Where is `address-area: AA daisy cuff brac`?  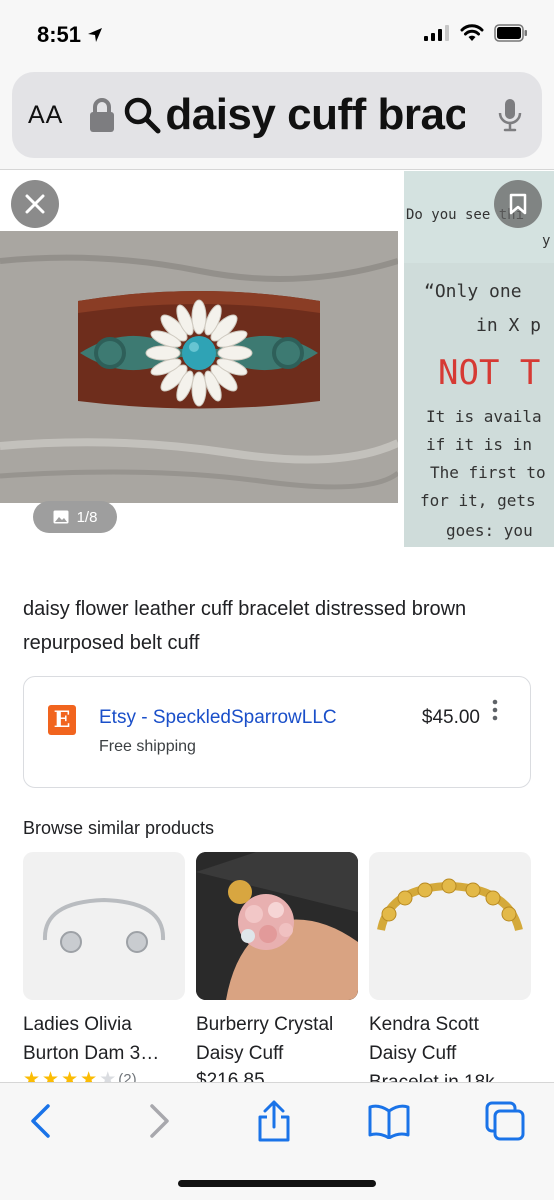
address-area: AA daisy cuff brac is located at coordinates (277, 118).